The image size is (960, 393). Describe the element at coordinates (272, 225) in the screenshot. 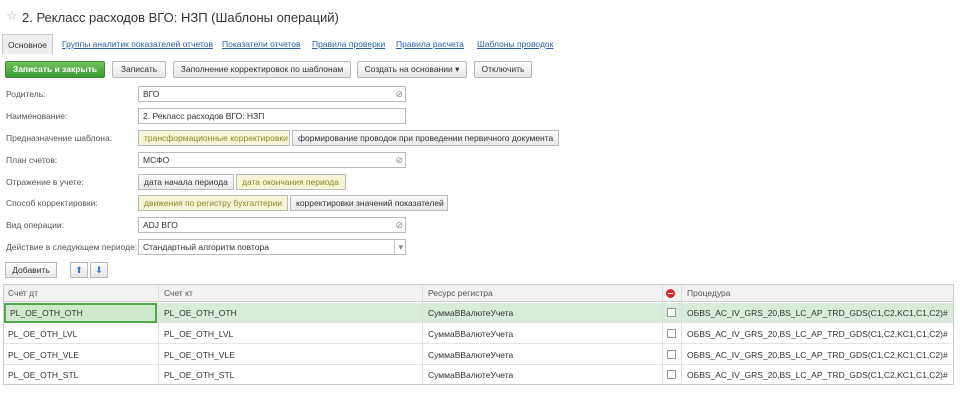

I see `optype-field: ADJ ВГО ⊘` at that location.